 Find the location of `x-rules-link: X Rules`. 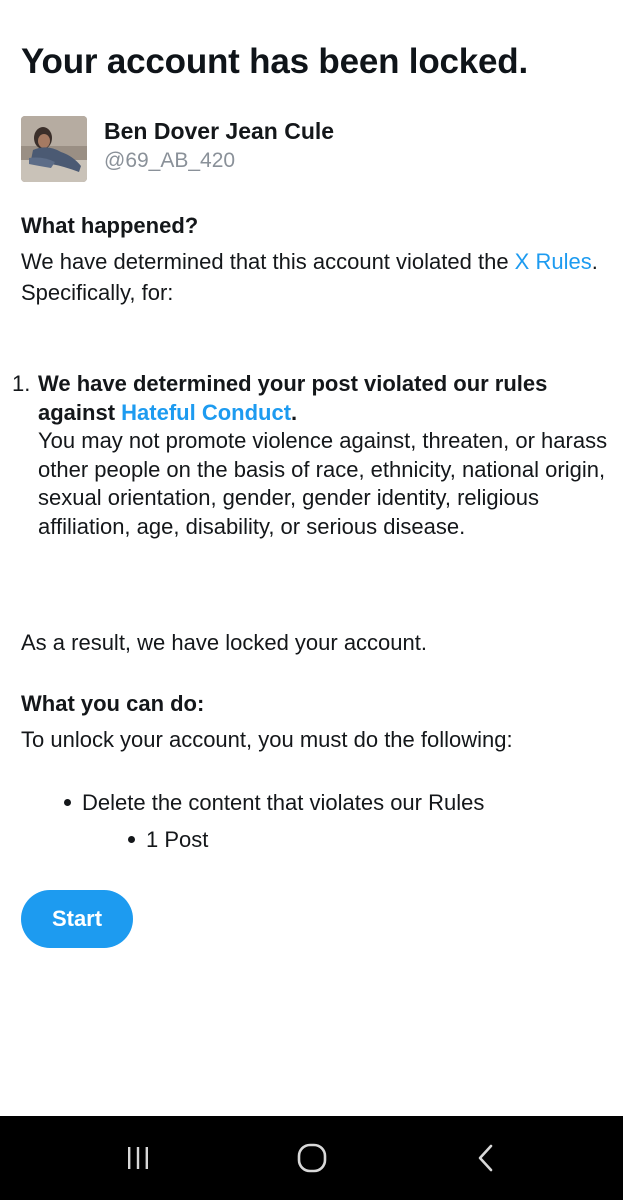

x-rules-link: X Rules is located at coordinates (553, 261).